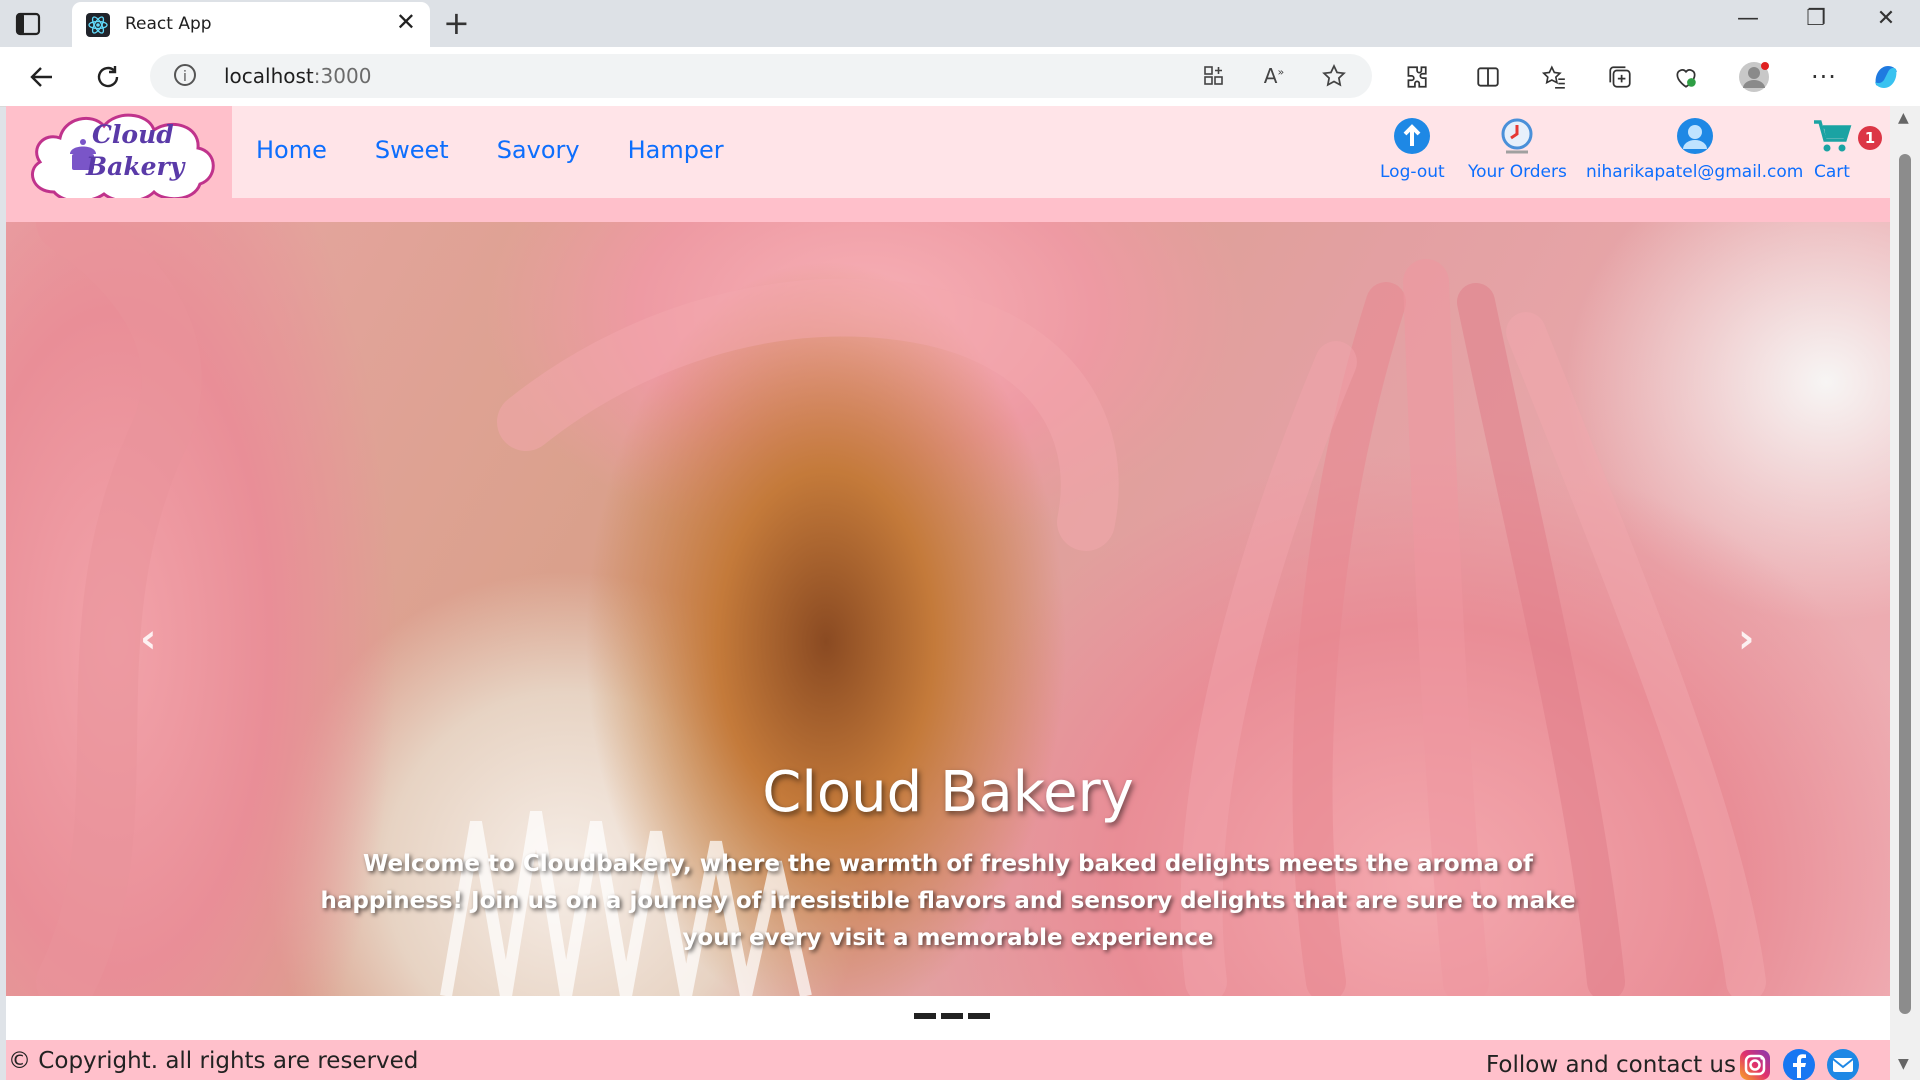 The image size is (1920, 1080). I want to click on scroll-down-icon: ▼, so click(1903, 1064).